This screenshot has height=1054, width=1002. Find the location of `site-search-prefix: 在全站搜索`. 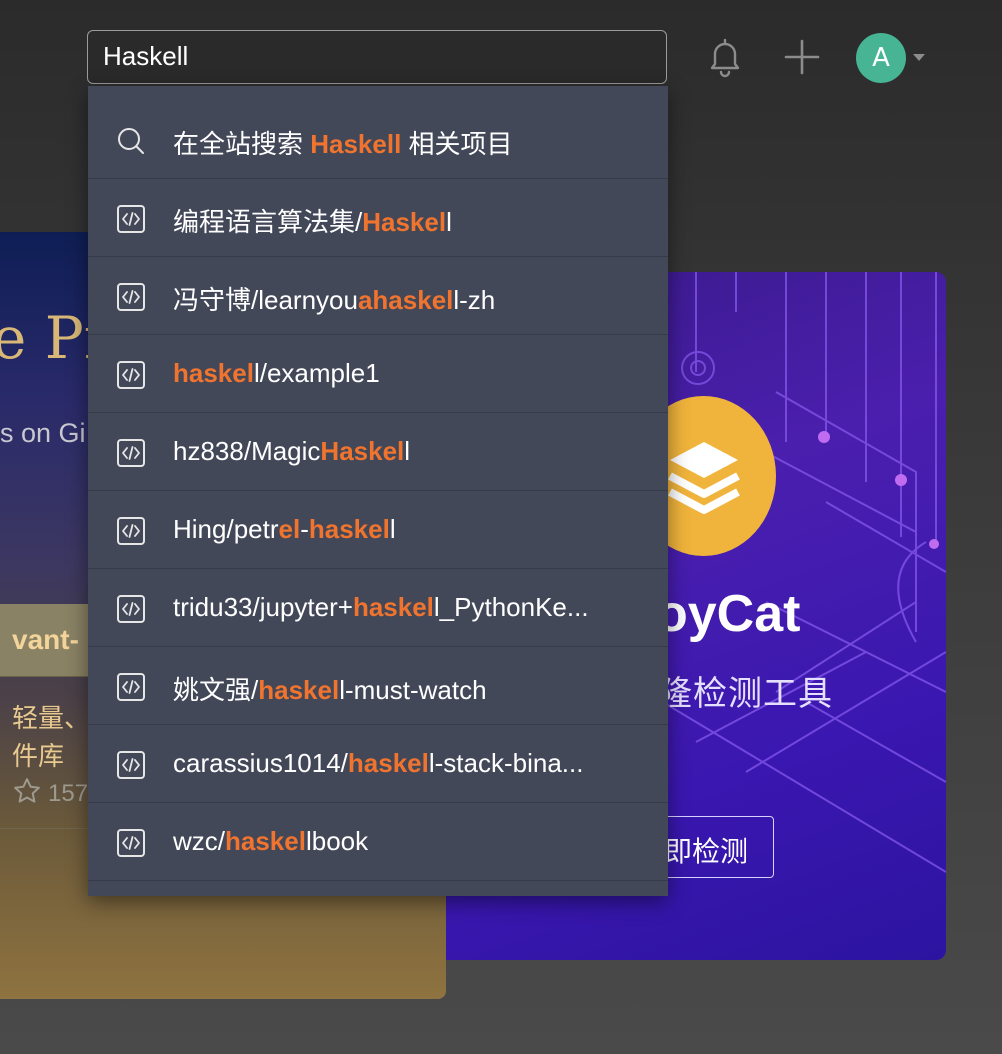

site-search-prefix: 在全站搜索 is located at coordinates (242, 144).